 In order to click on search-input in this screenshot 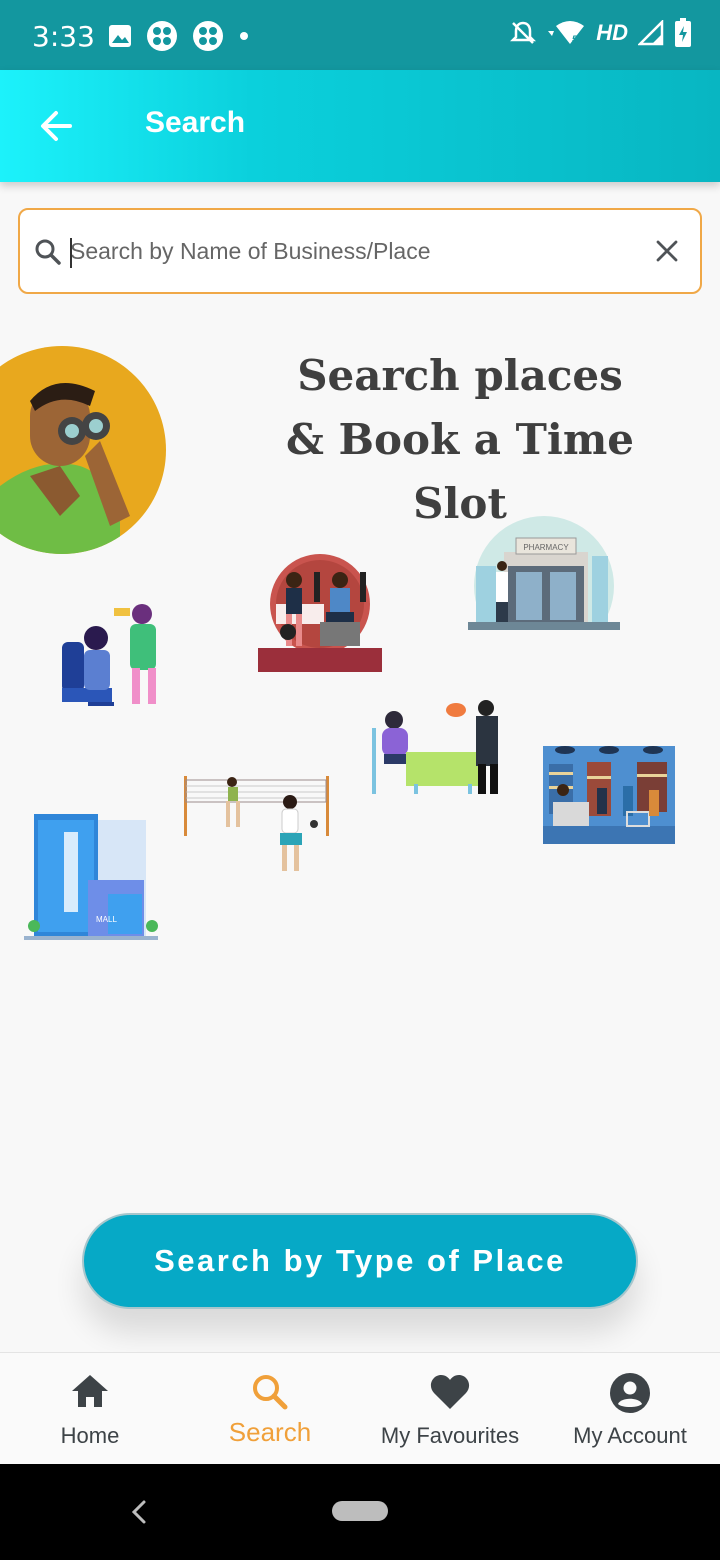, I will do `click(350, 251)`.